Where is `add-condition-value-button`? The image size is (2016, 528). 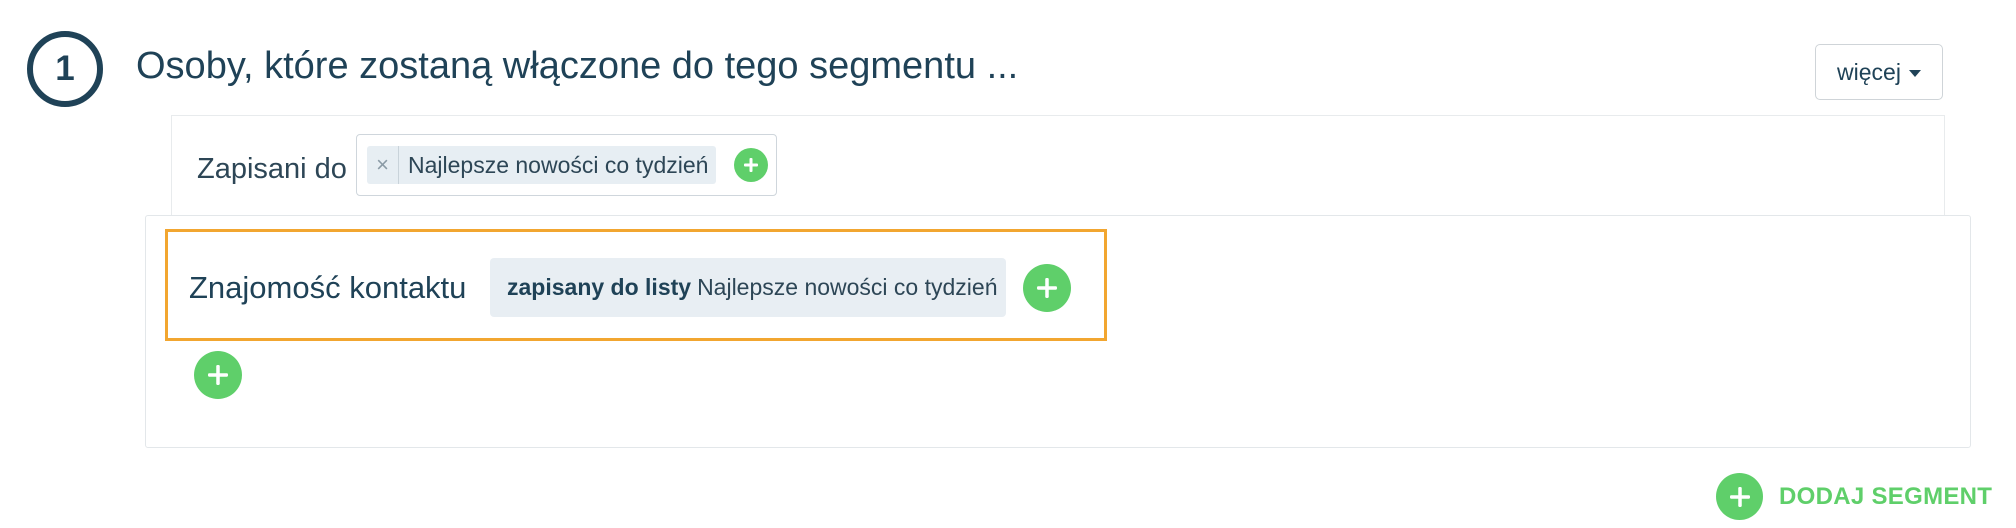 add-condition-value-button is located at coordinates (1047, 288).